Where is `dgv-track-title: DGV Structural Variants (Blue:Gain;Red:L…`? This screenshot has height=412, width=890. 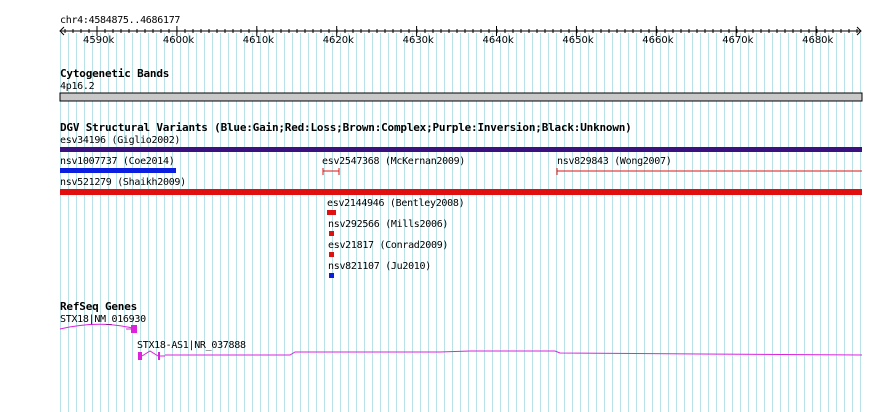 dgv-track-title: DGV Structural Variants (Blue:Gain;Red:L… is located at coordinates (346, 127).